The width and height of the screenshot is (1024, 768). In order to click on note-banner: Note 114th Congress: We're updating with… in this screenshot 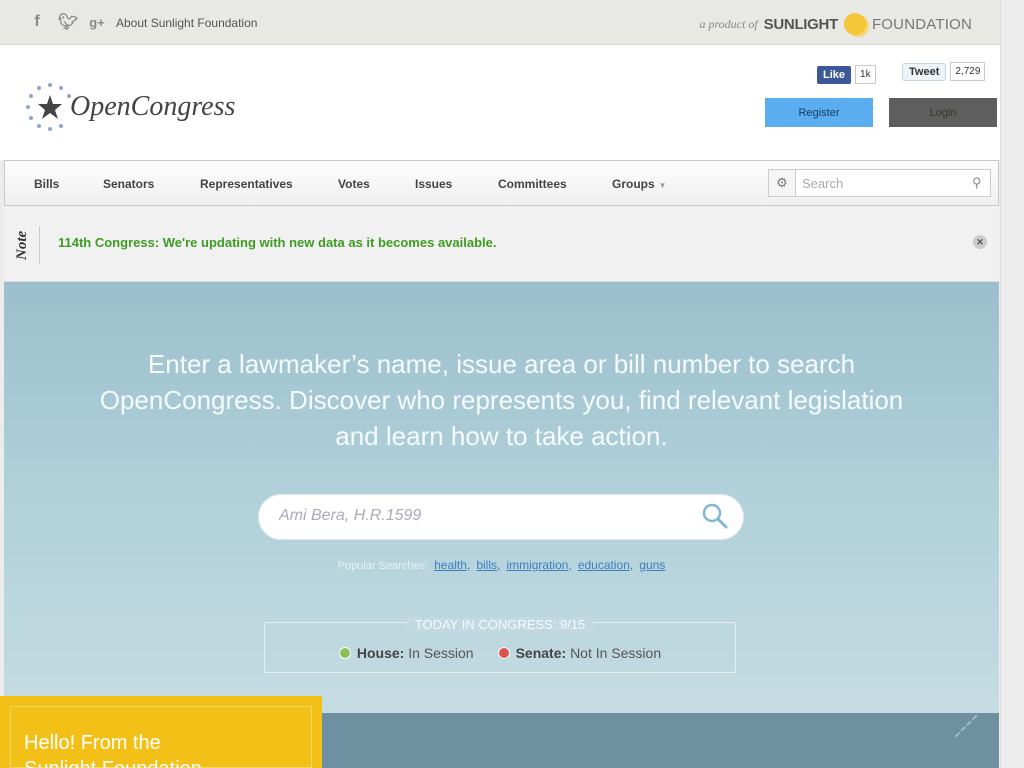, I will do `click(501, 244)`.